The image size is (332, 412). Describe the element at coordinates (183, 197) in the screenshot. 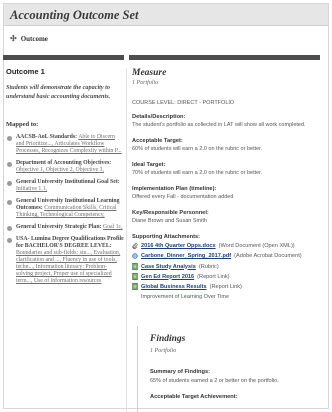

I see `implementation-plan-text: Offered every Fall - documentation added` at that location.